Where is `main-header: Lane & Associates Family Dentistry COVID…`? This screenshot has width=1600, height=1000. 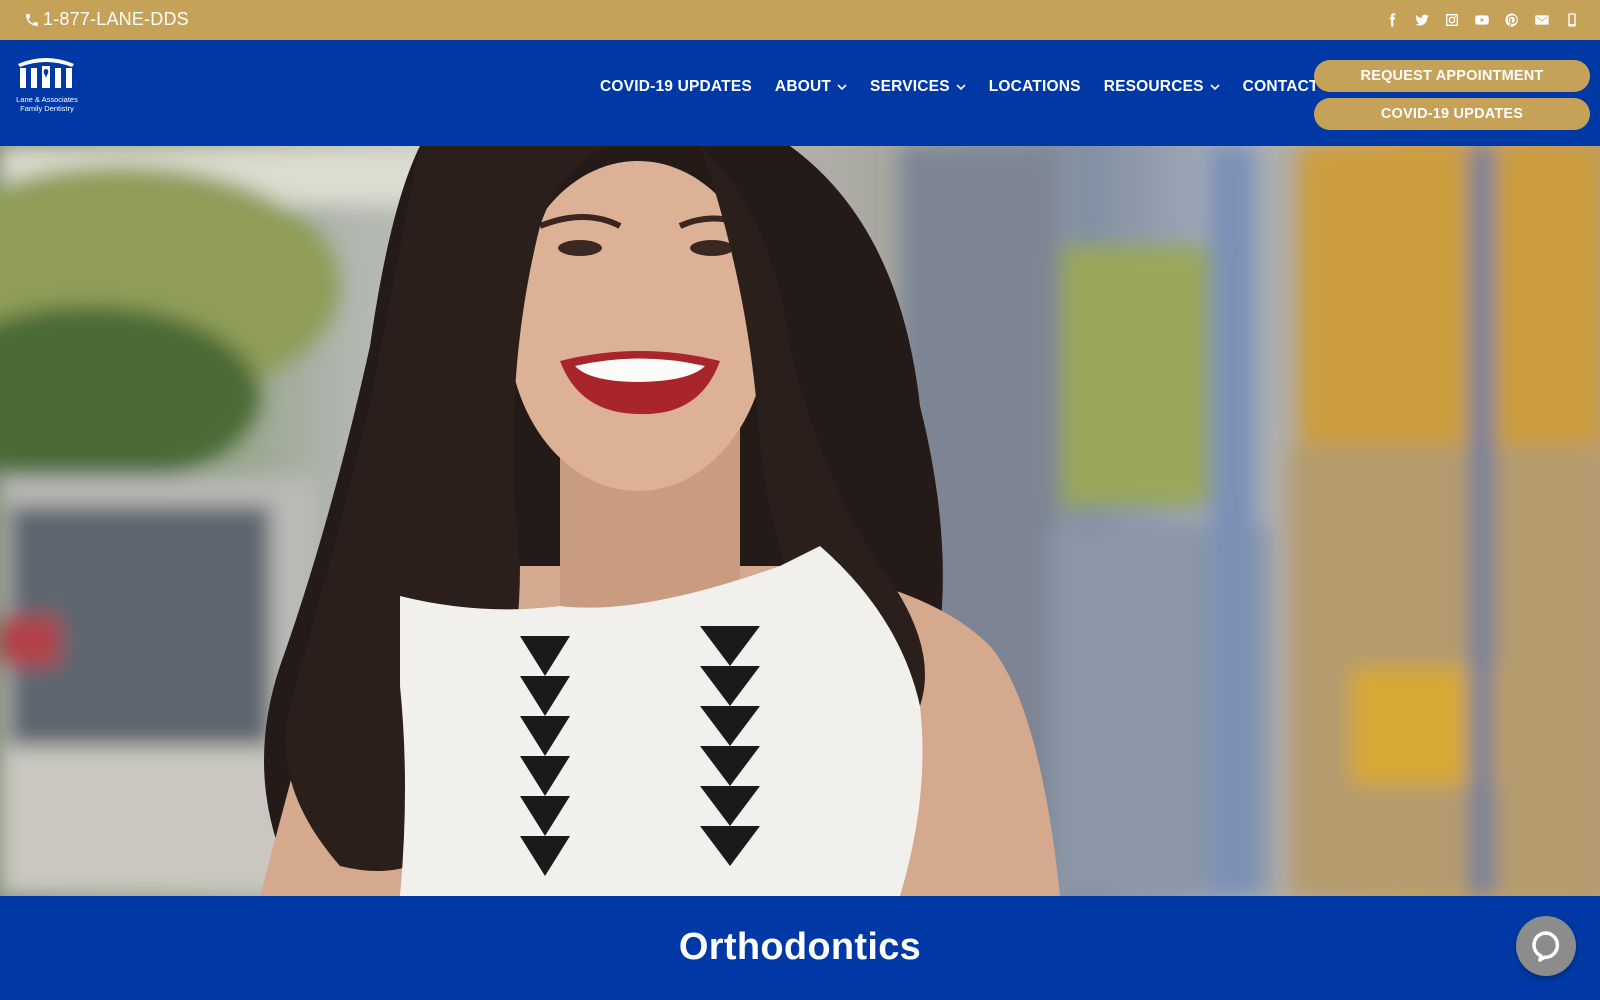 main-header: Lane & Associates Family Dentistry COVID… is located at coordinates (800, 93).